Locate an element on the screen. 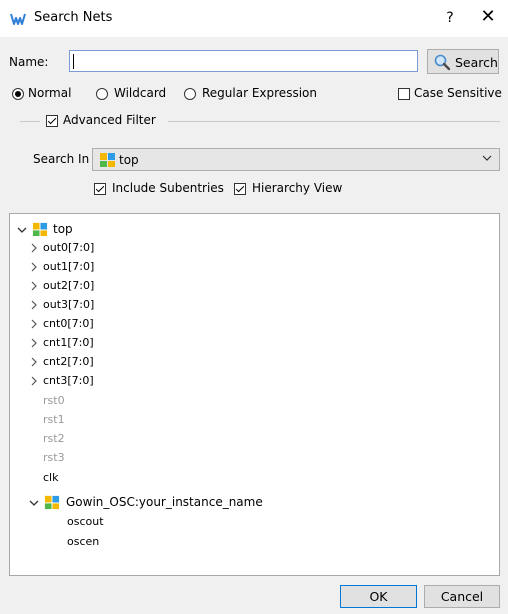 The width and height of the screenshot is (508, 614). title-bar: Search Nets ? ✕ is located at coordinates (254, 18).